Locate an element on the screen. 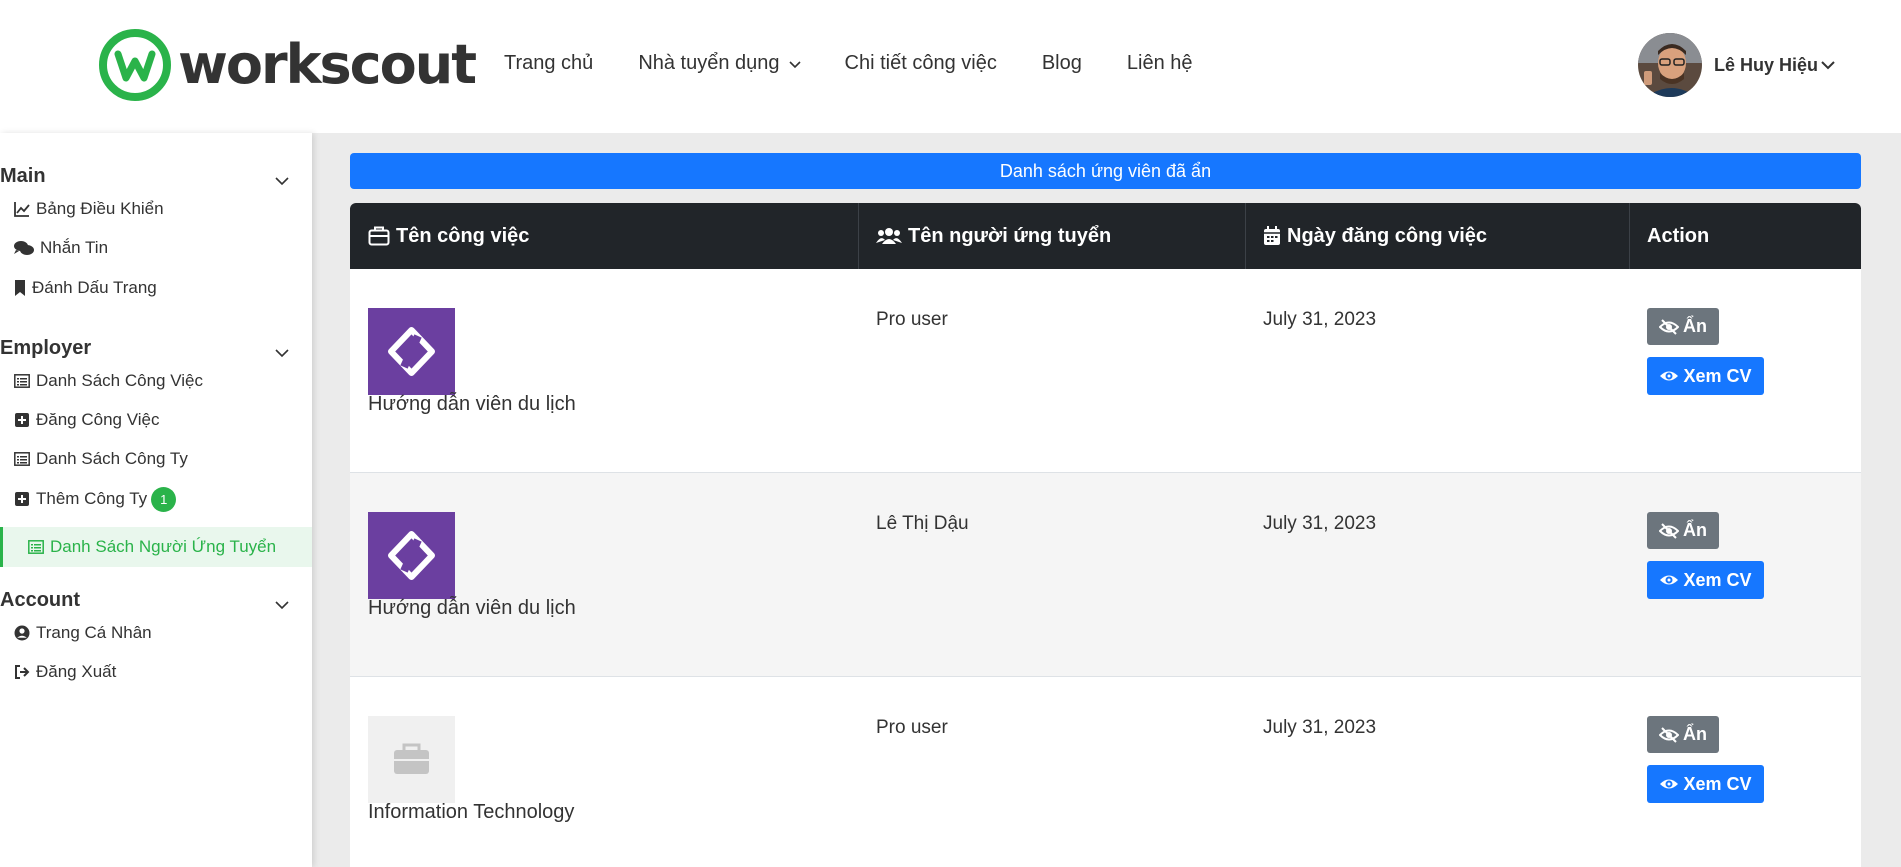  nav-job-detail: Chi tiết công việc is located at coordinates (921, 63).